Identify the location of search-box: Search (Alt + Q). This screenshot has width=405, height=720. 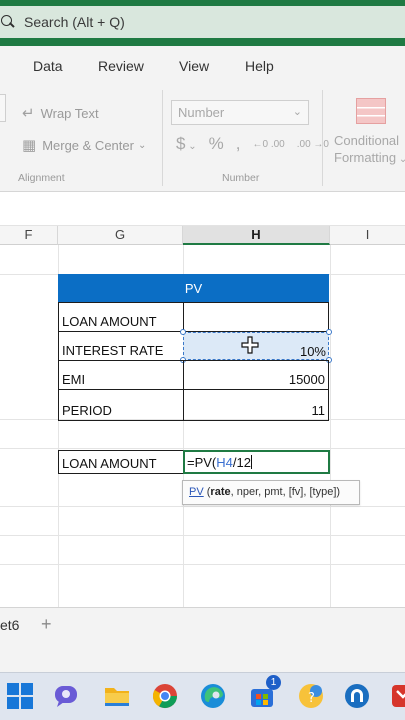
(202, 22).